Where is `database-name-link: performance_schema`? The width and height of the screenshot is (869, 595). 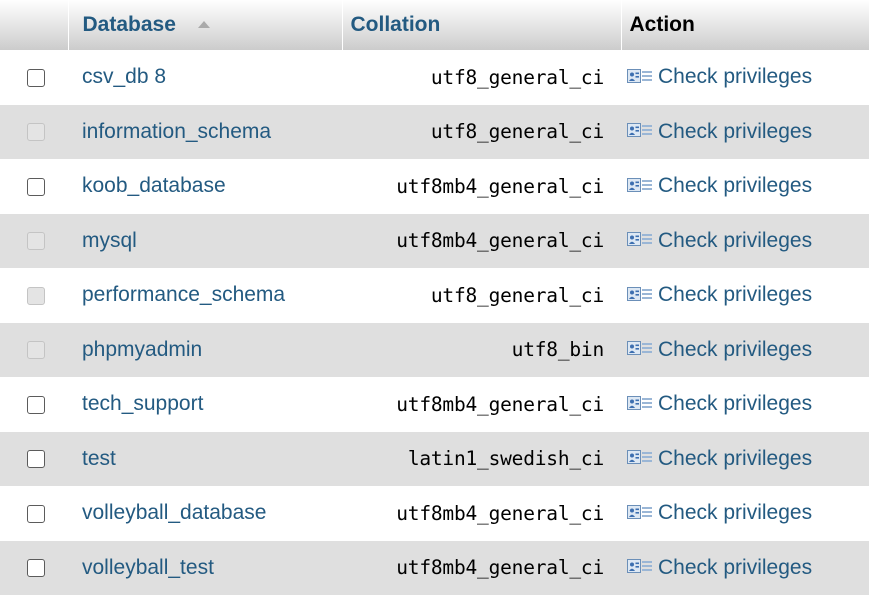
database-name-link: performance_schema is located at coordinates (183, 294).